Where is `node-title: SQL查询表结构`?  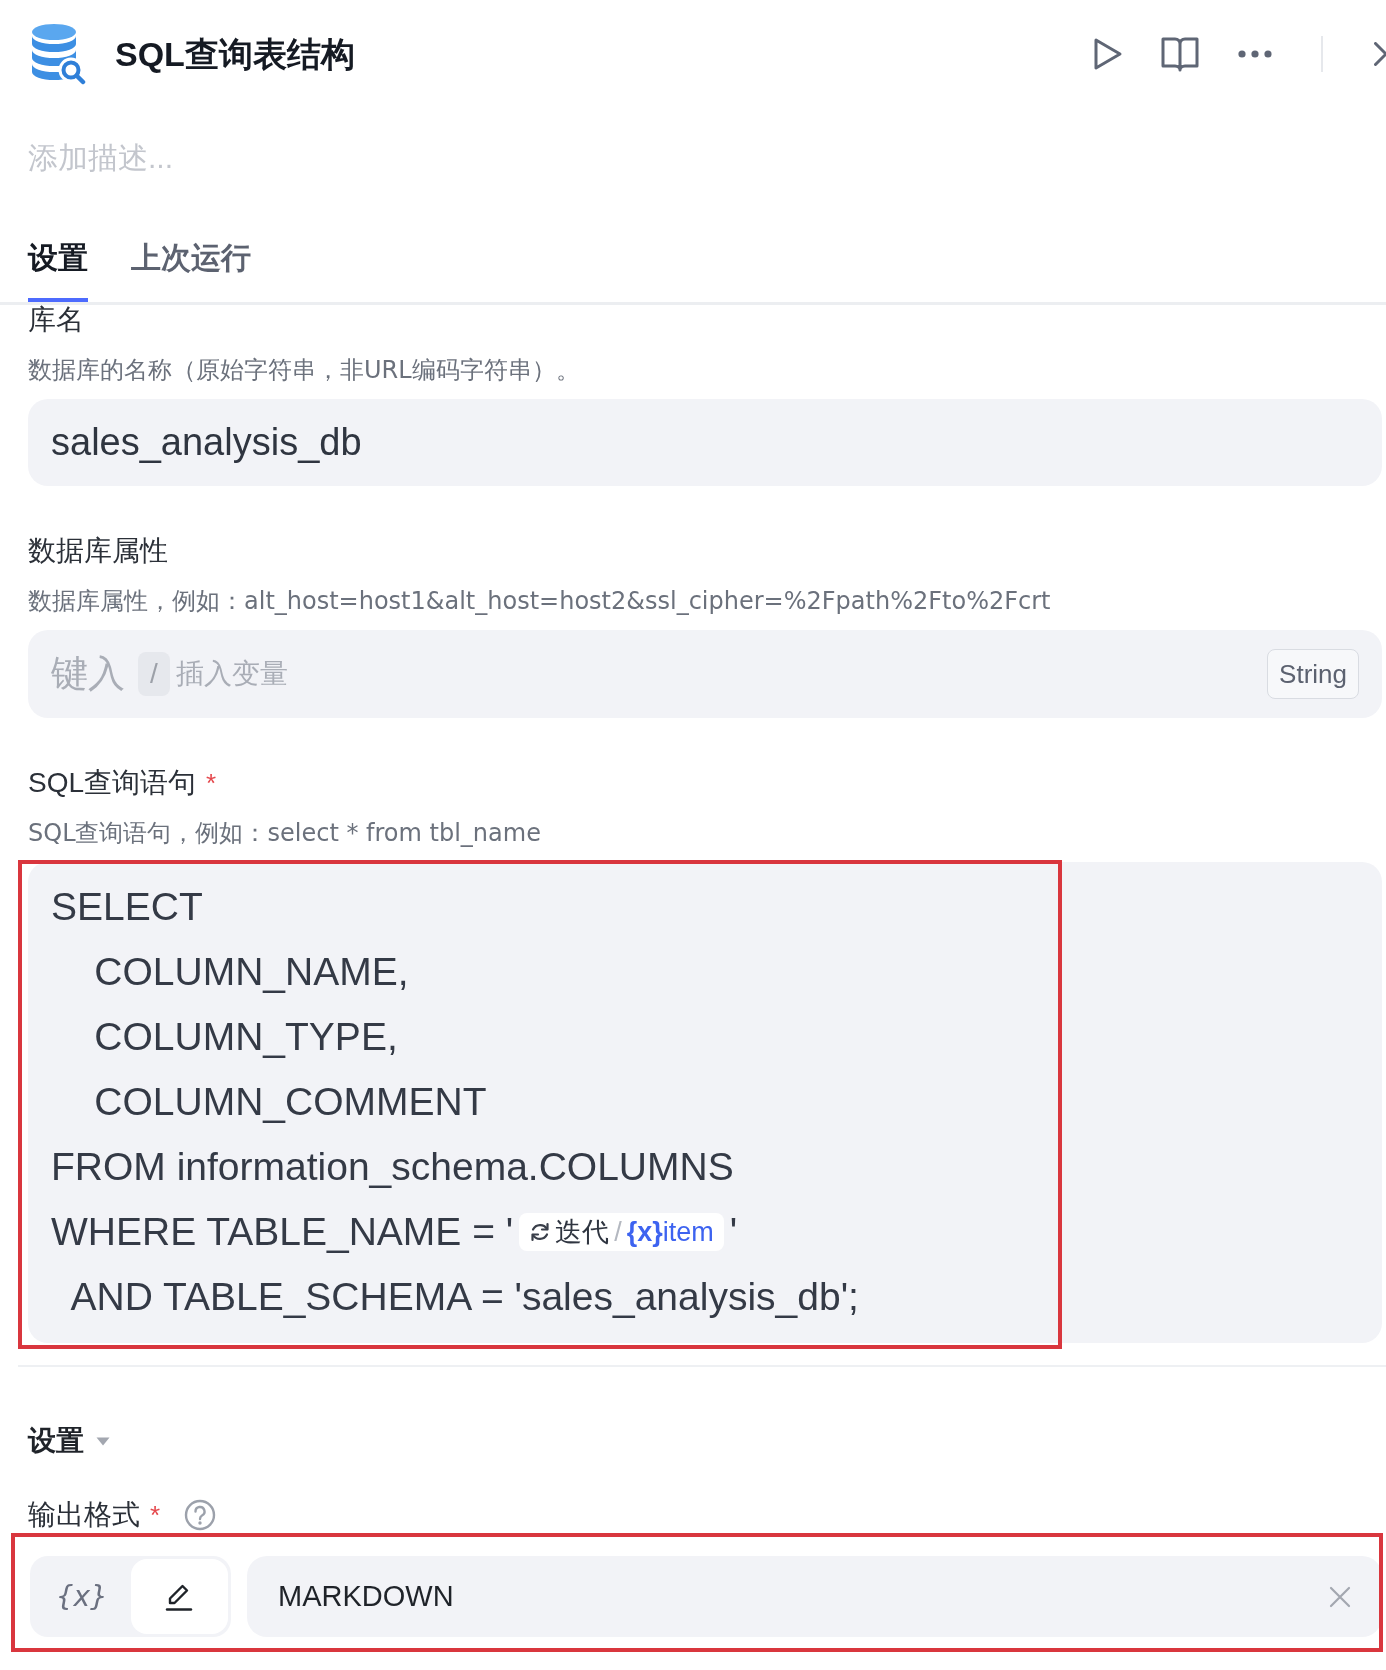
node-title: SQL查询表结构 is located at coordinates (235, 54).